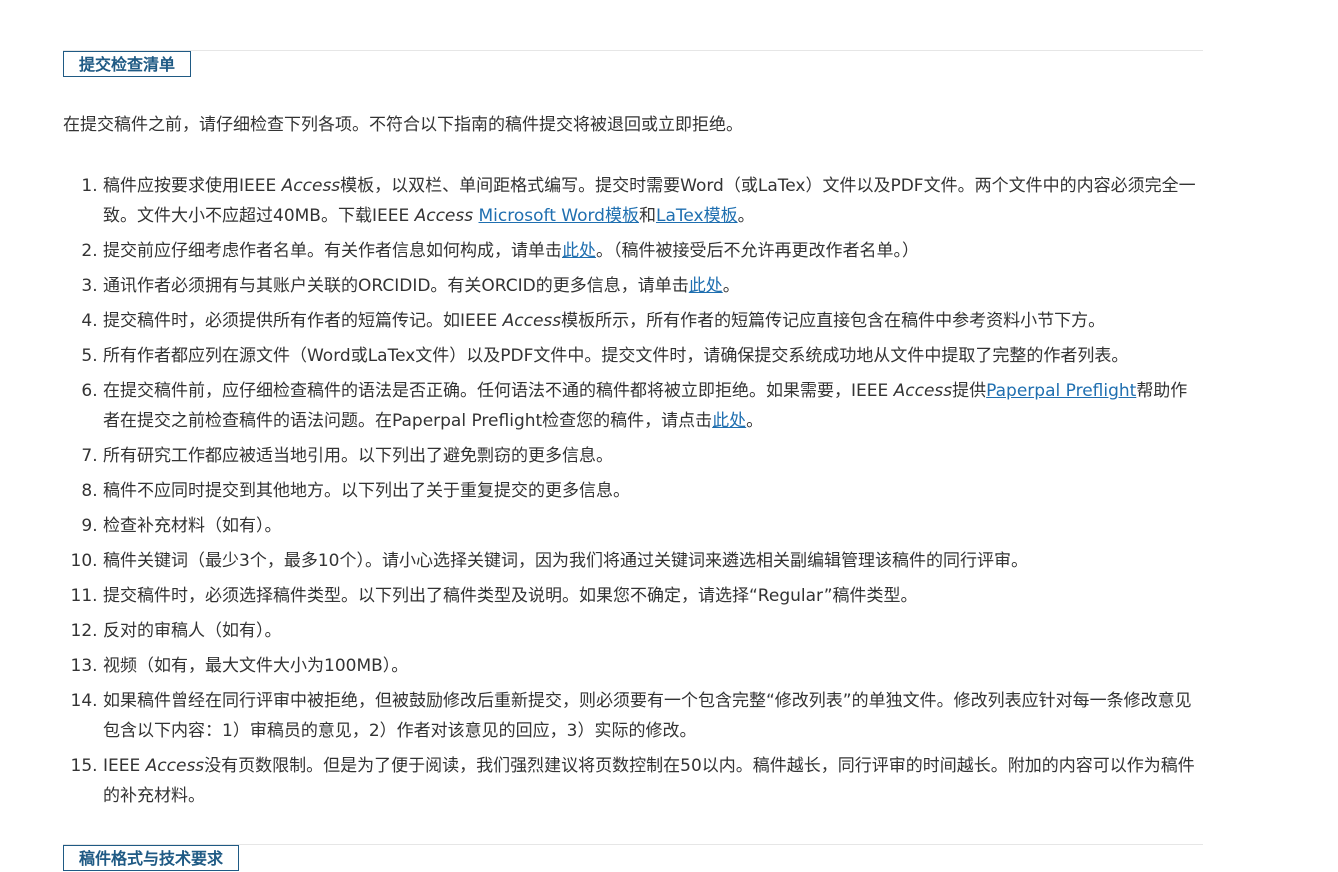 The image size is (1338, 872). What do you see at coordinates (650, 456) in the screenshot?
I see `checklist-item: 所有研究工作都应被适当地引用。以下列出了避免剽窃的更多信息。` at bounding box center [650, 456].